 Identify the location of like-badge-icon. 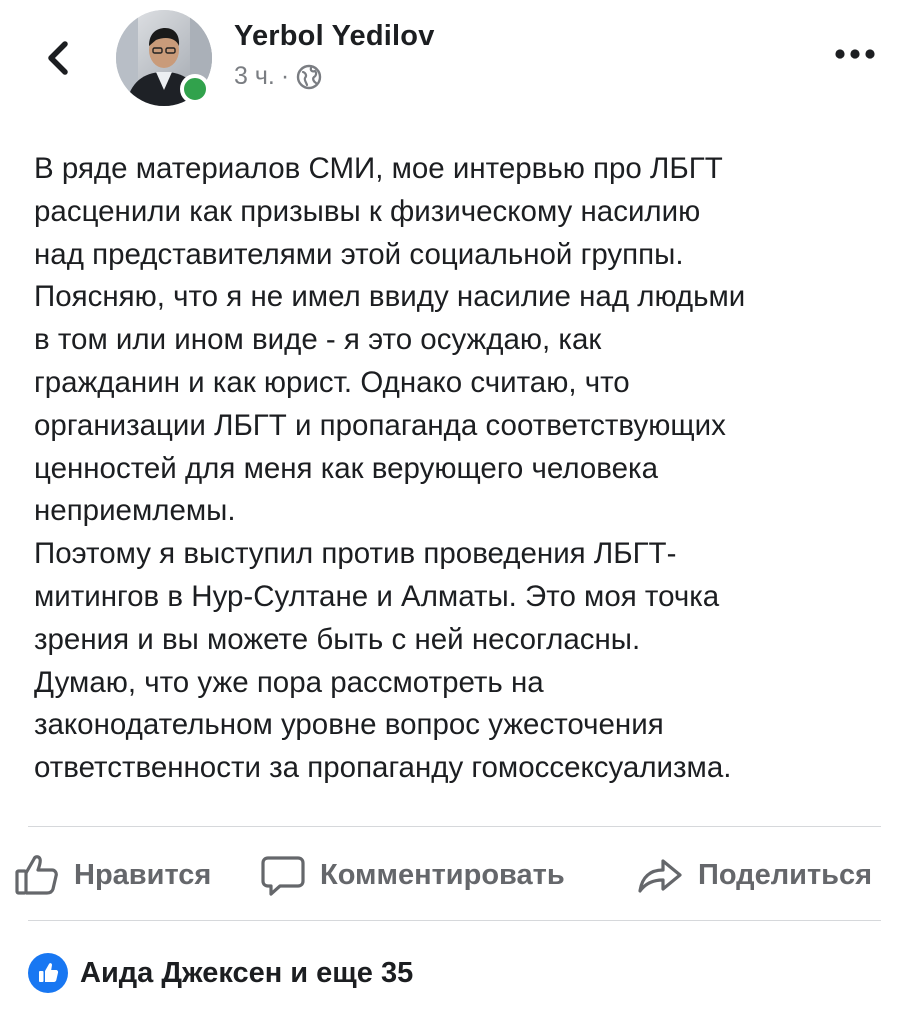
(48, 973).